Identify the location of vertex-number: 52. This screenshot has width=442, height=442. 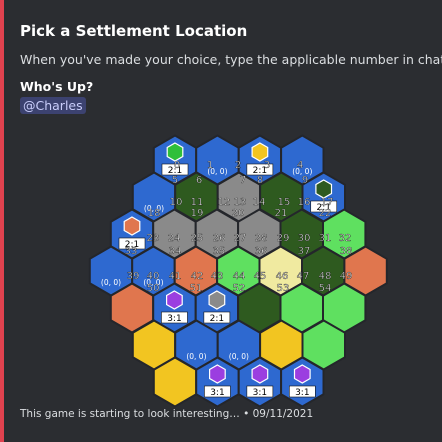
(239, 288).